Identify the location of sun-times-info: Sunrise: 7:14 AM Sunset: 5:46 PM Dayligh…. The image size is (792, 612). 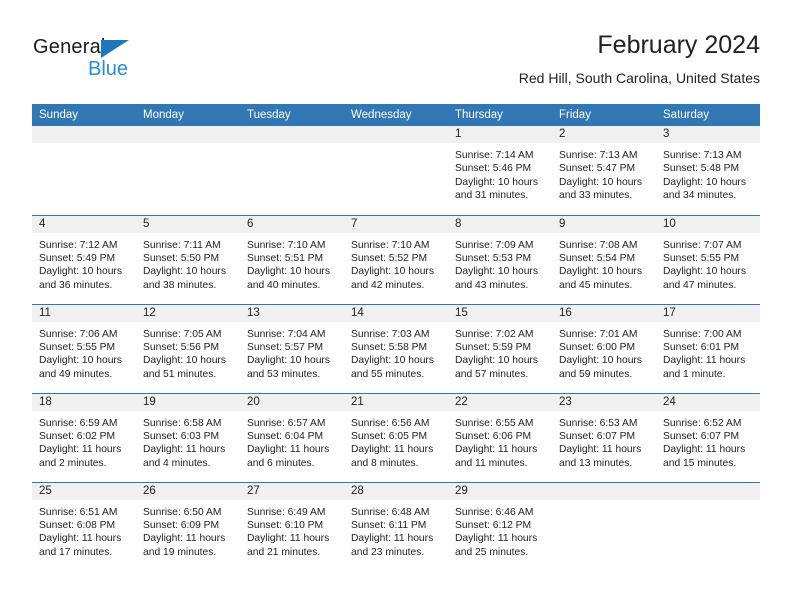
(496, 176).